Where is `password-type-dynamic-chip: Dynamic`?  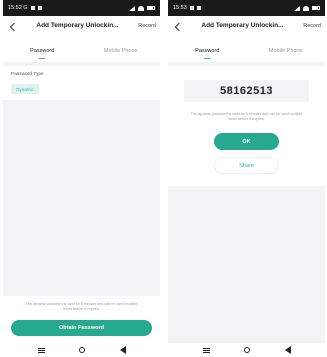 password-type-dynamic-chip: Dynamic is located at coordinates (25, 89).